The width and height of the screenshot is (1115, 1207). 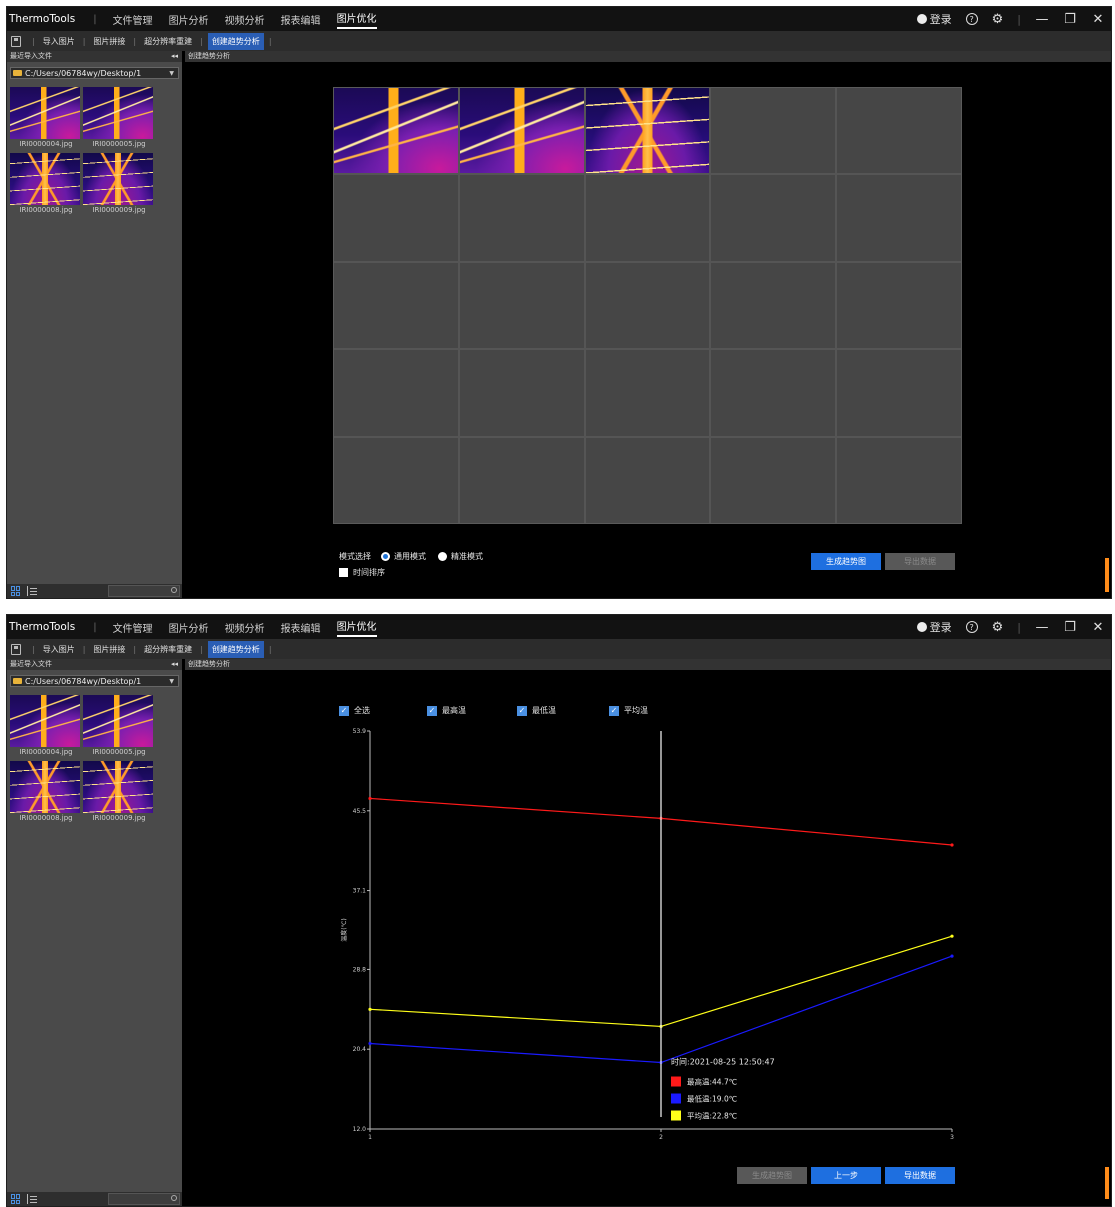 What do you see at coordinates (385, 556) in the screenshot?
I see `radio-general-mode` at bounding box center [385, 556].